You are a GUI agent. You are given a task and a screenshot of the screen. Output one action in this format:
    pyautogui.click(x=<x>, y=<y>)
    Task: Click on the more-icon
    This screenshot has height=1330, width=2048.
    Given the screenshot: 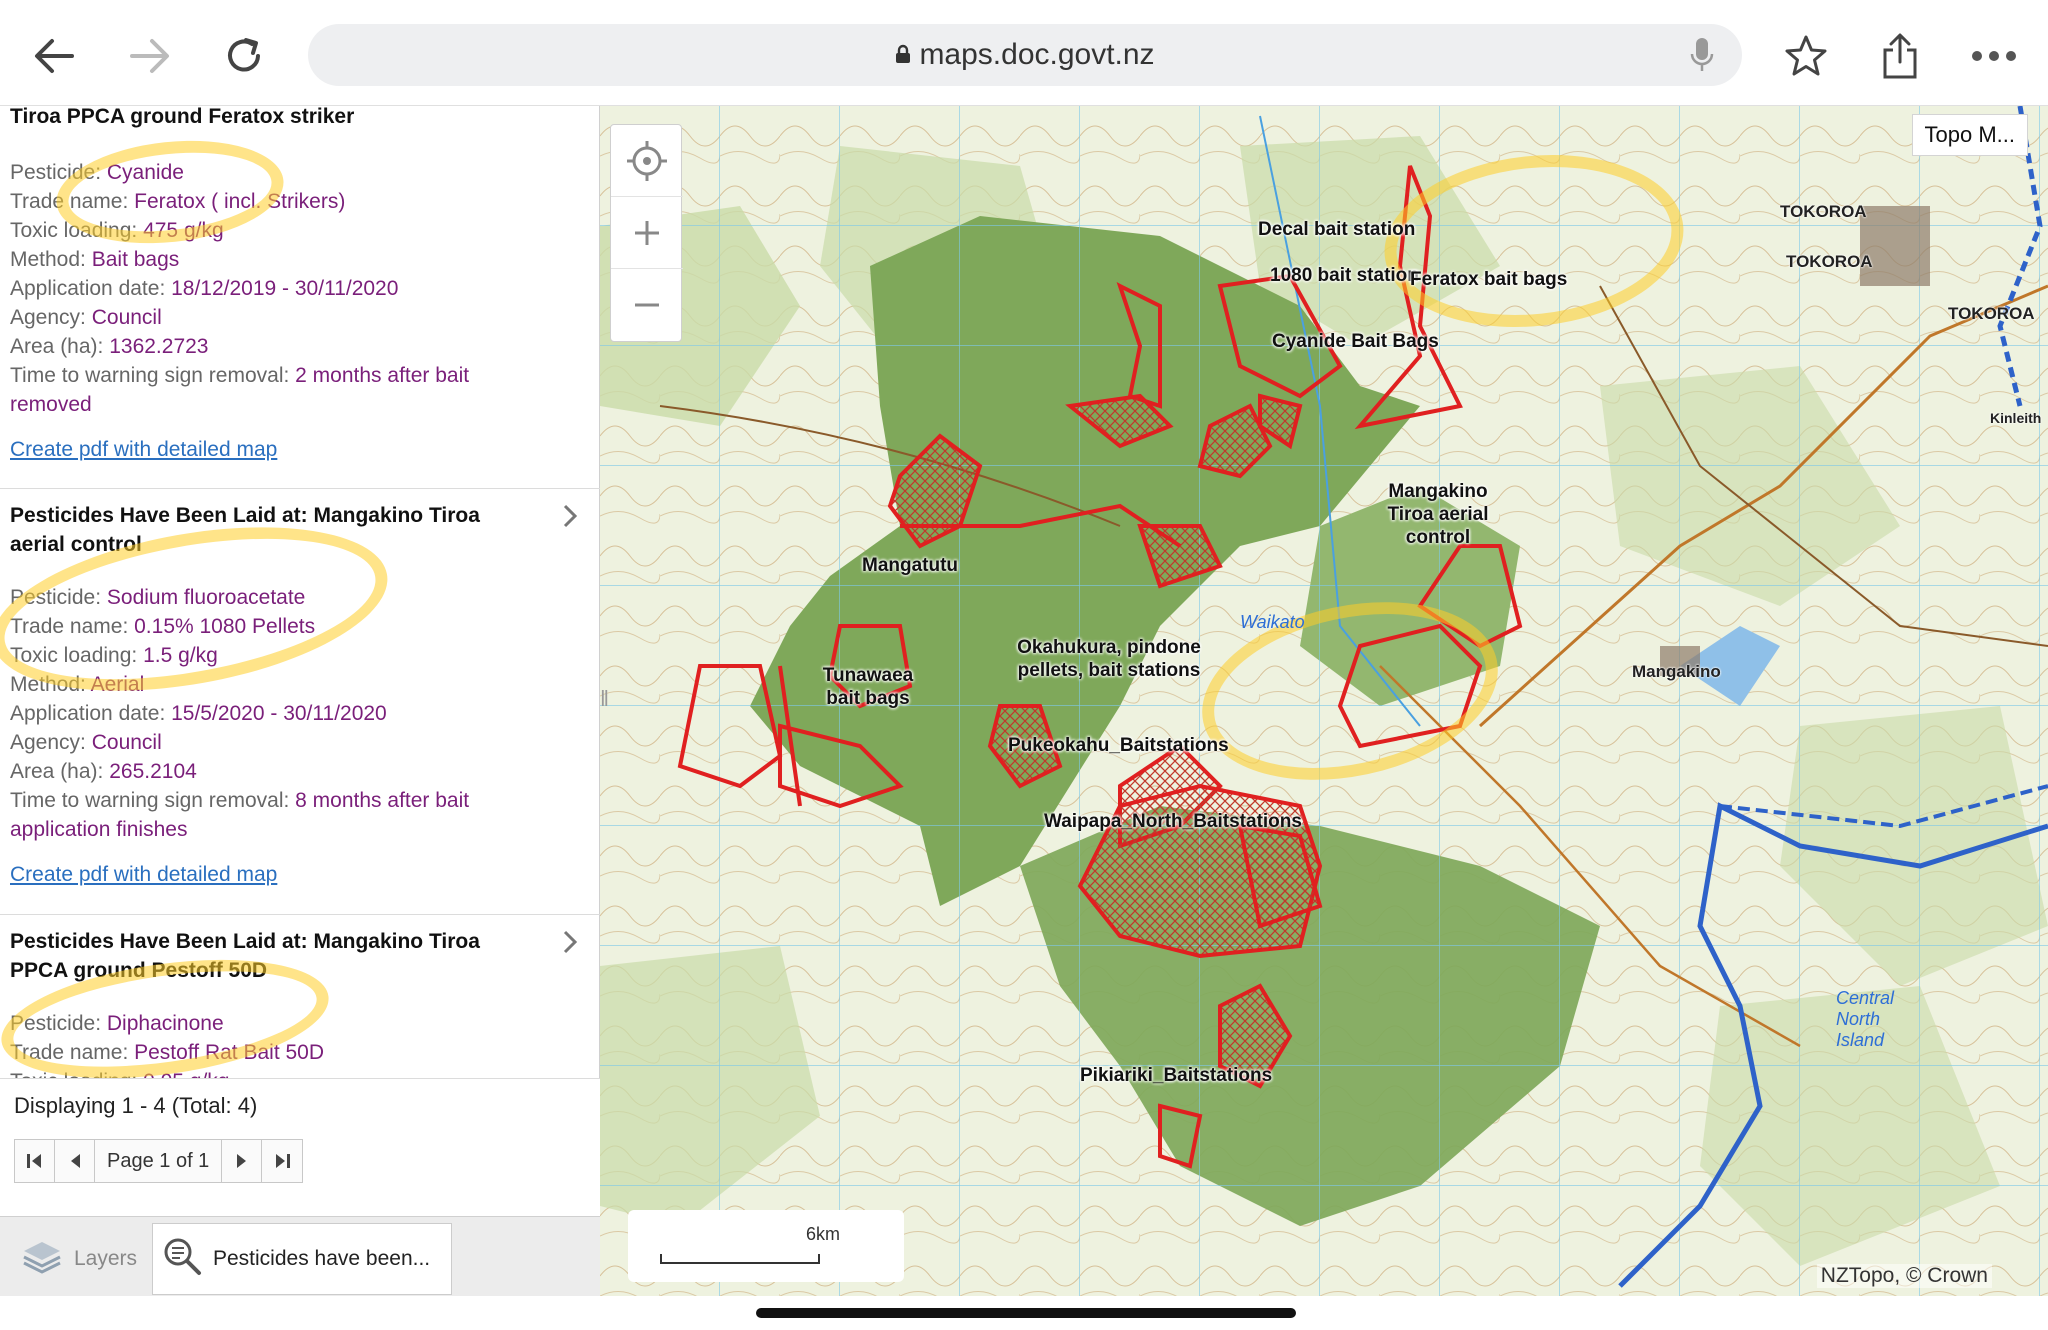 What is the action you would take?
    pyautogui.click(x=1994, y=56)
    